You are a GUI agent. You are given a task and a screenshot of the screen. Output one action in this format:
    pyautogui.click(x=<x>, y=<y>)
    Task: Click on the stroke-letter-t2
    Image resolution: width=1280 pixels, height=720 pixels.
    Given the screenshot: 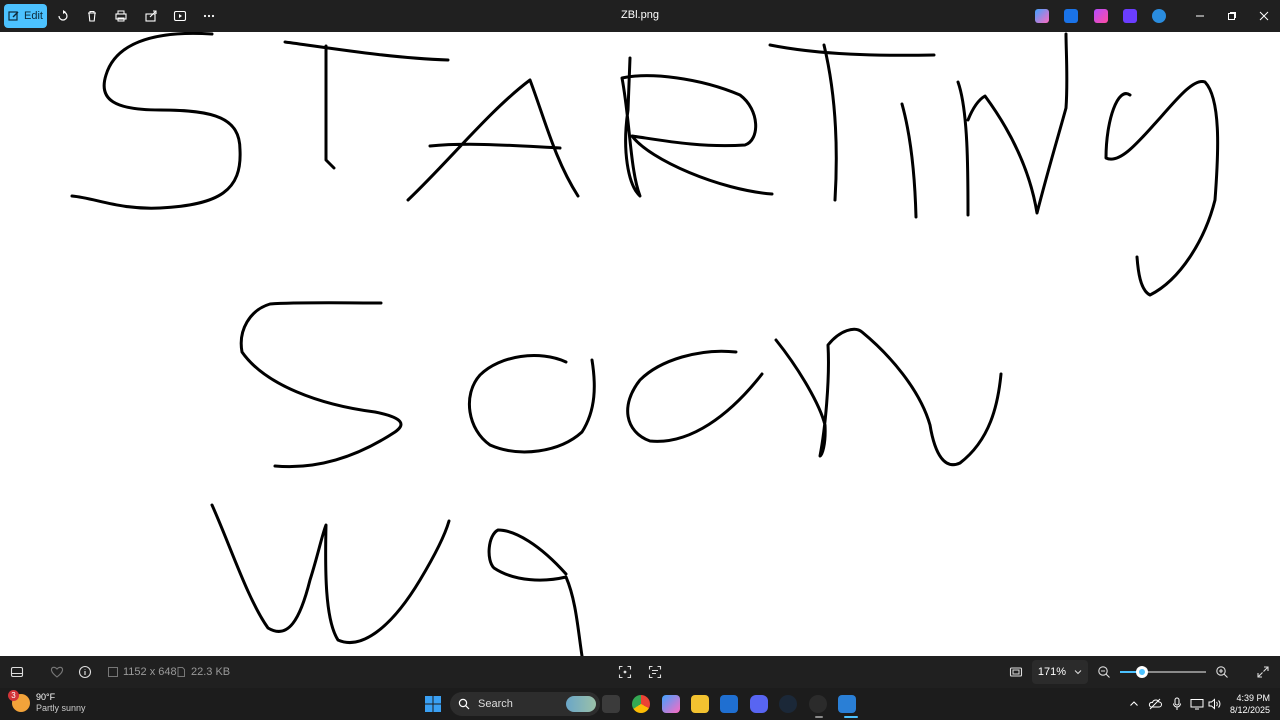 What is the action you would take?
    pyautogui.click(x=852, y=122)
    